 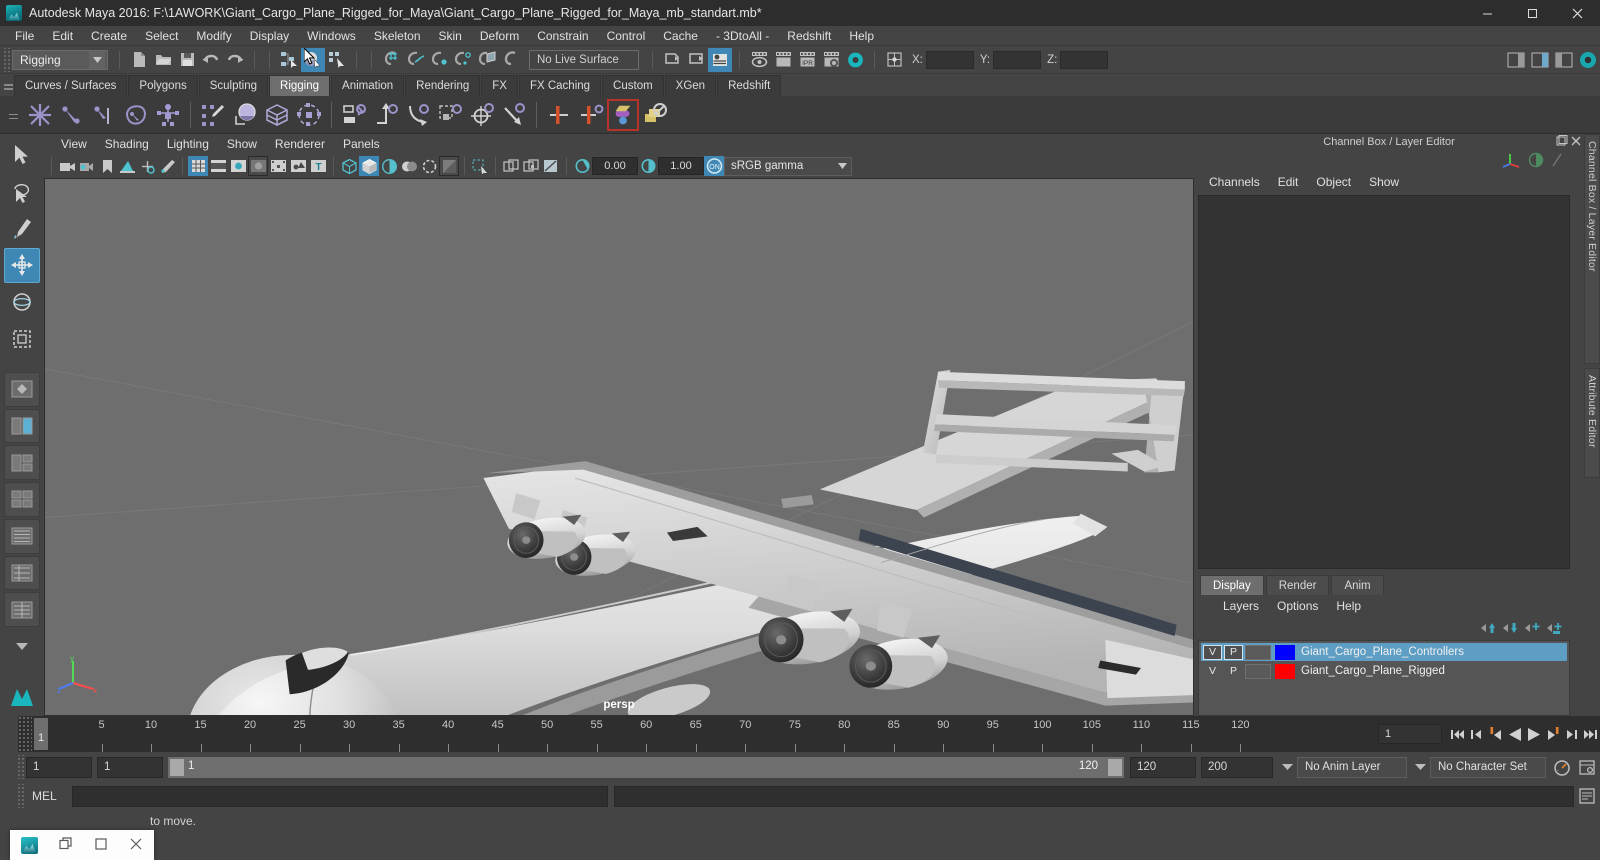 What do you see at coordinates (188, 144) in the screenshot?
I see `viewport-menu-lighting: Lighting` at bounding box center [188, 144].